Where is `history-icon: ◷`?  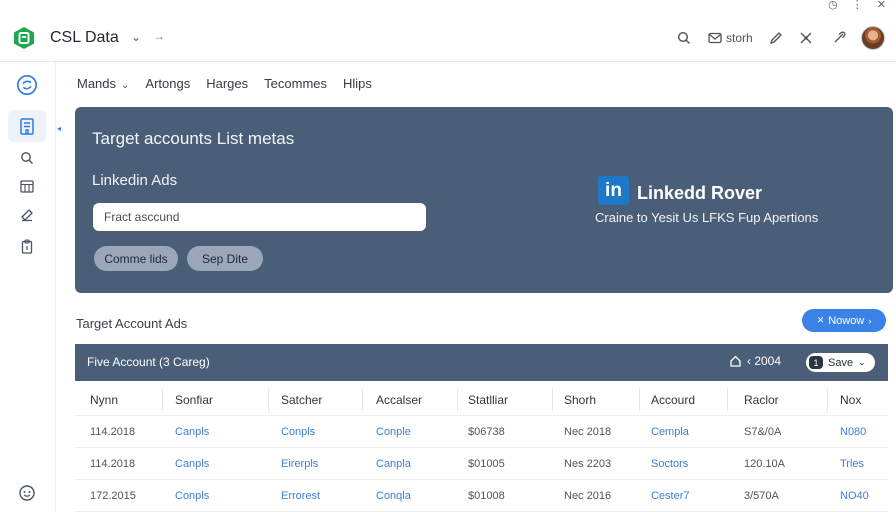
history-icon: ◷ is located at coordinates (833, 5).